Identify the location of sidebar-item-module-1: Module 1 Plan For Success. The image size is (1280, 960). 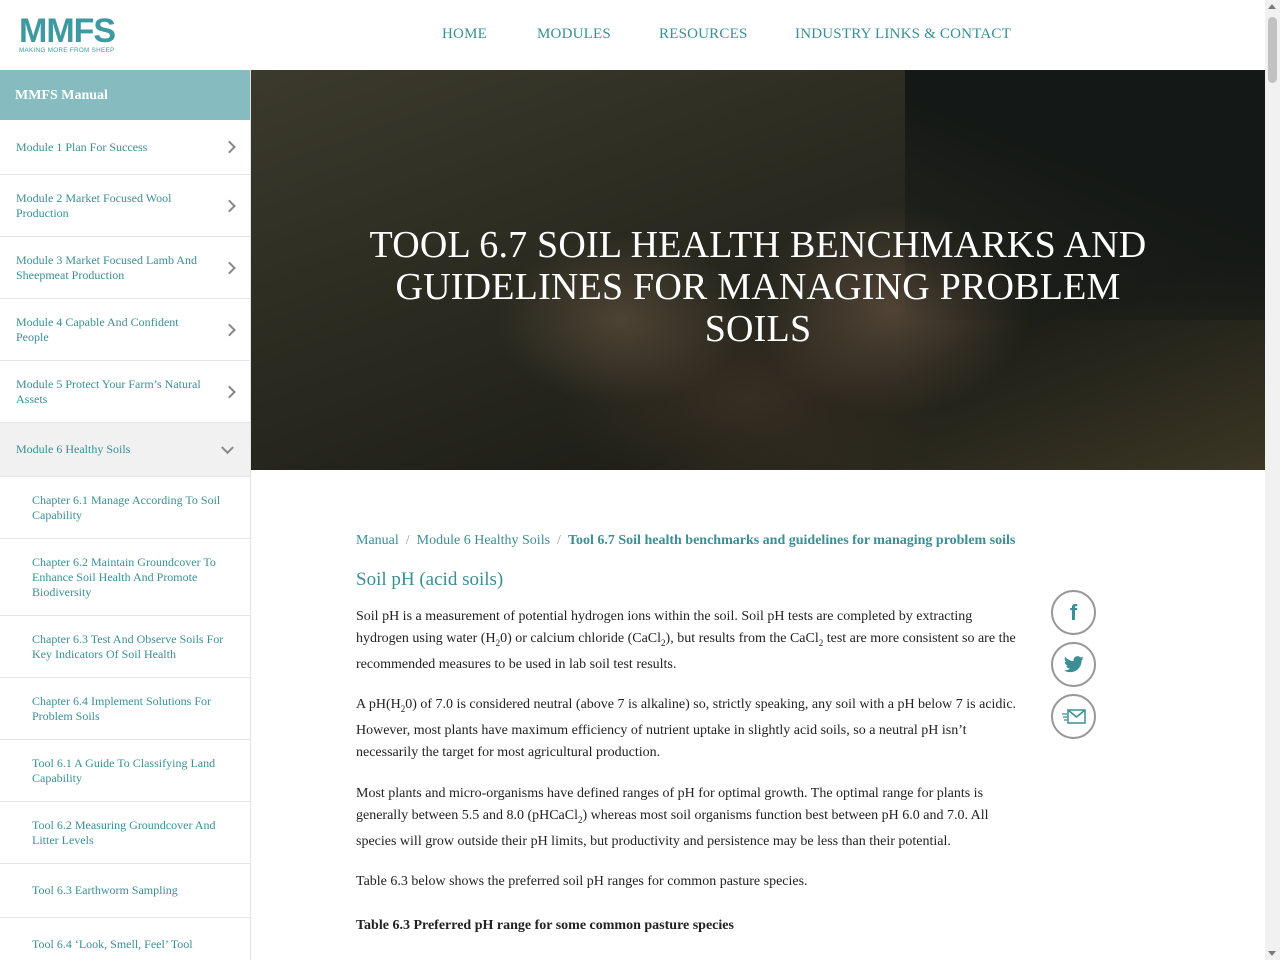
(125, 147).